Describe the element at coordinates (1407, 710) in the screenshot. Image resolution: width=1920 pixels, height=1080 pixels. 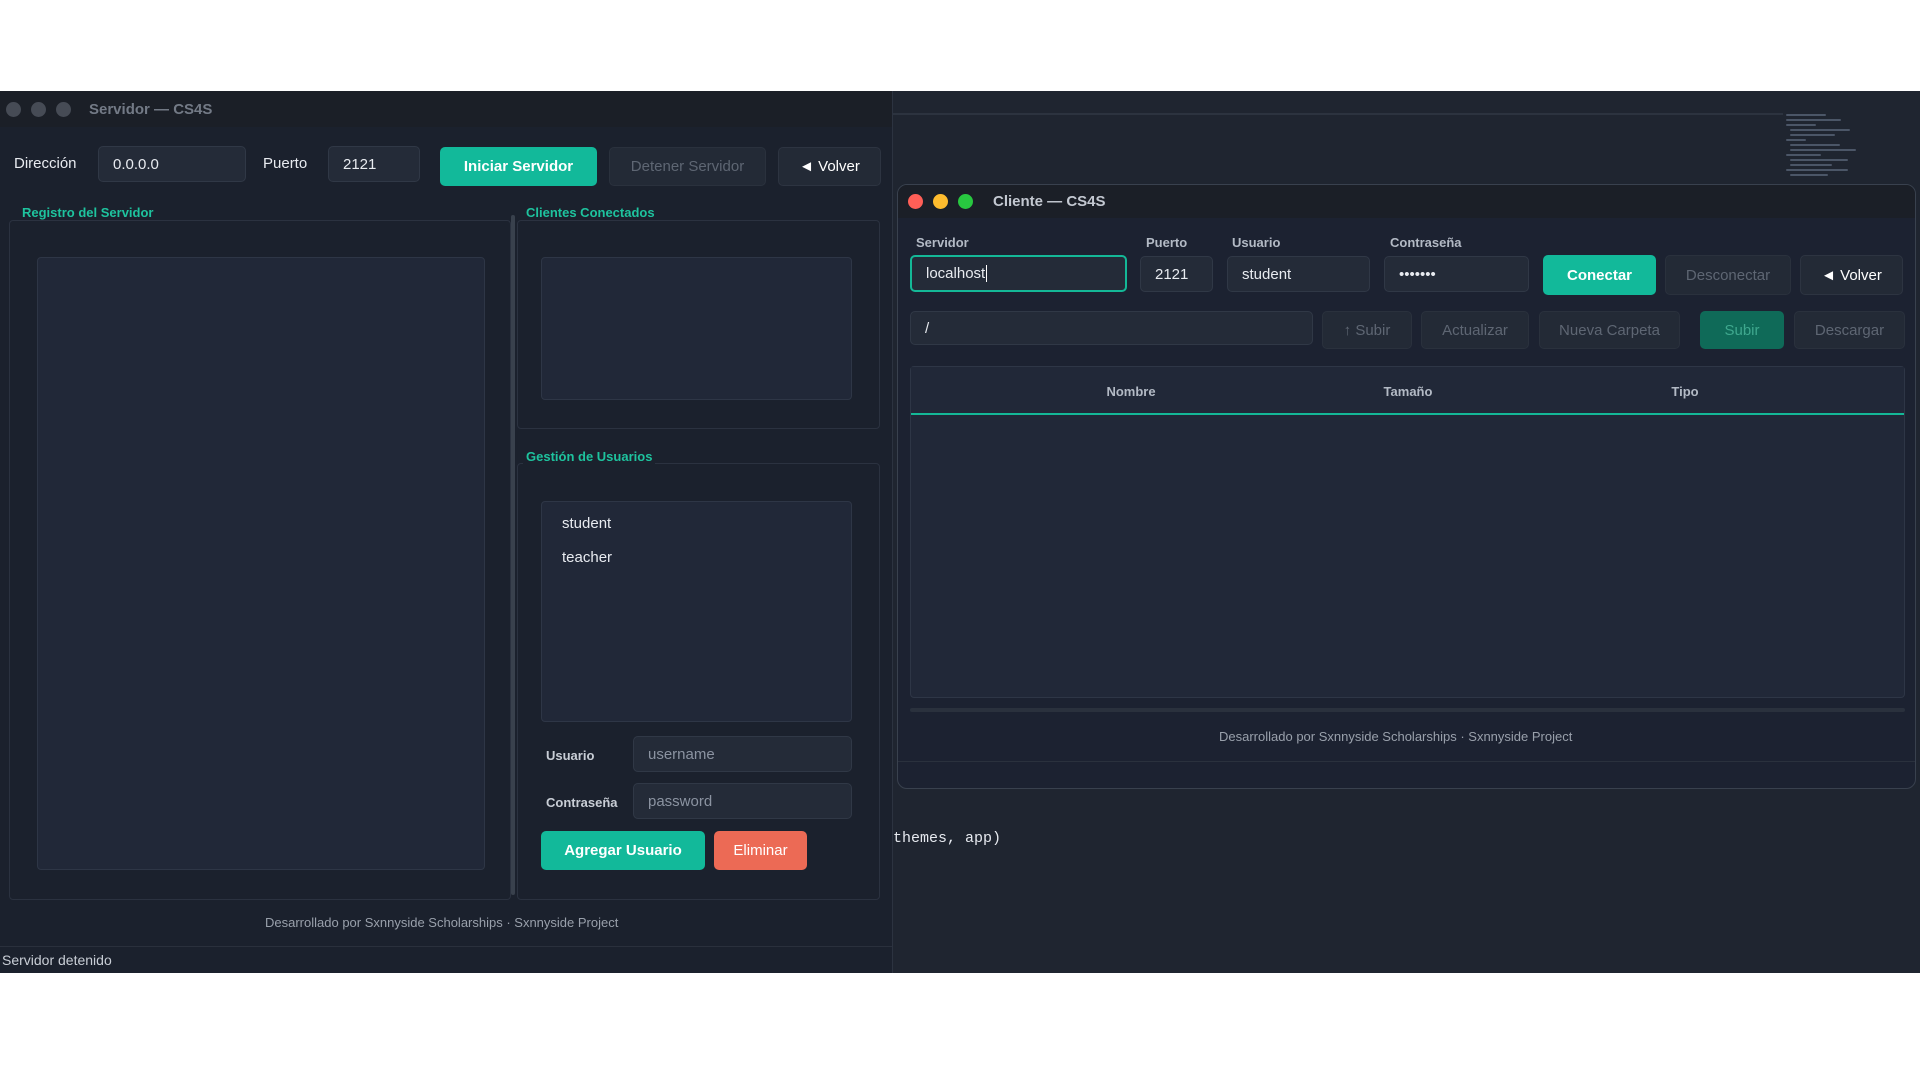
I see `horizontal-scrollbar` at that location.